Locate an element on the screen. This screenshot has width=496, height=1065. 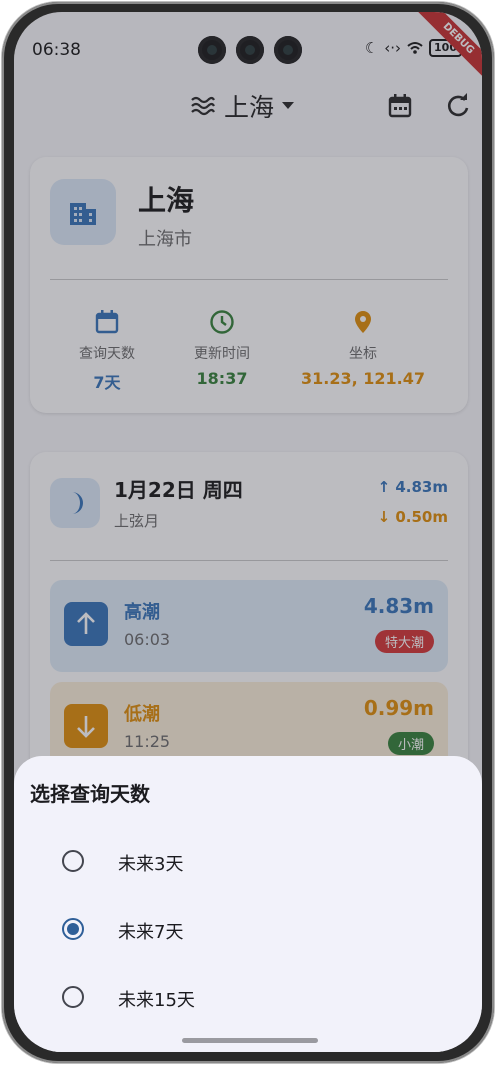
option-7-days: 未来7天 is located at coordinates (248, 930).